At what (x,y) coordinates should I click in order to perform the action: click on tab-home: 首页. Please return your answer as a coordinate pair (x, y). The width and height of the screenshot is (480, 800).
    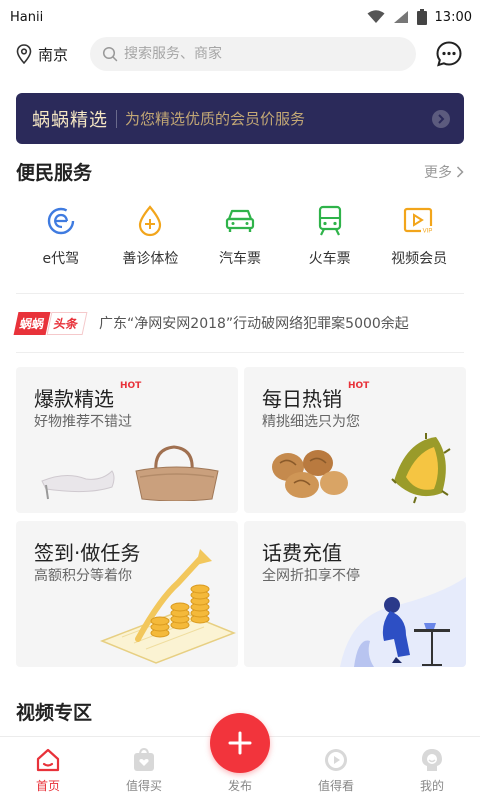
    Looking at the image, I should click on (48, 770).